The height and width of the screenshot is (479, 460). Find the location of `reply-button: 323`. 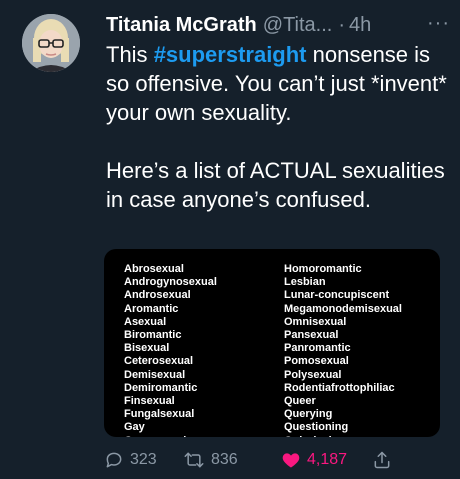

reply-button: 323 is located at coordinates (130, 460).